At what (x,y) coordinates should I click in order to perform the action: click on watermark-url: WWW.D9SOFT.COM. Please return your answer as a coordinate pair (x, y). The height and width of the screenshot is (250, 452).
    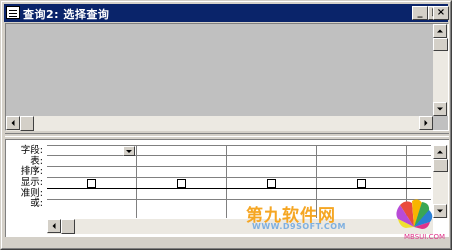
    Looking at the image, I should click on (299, 226).